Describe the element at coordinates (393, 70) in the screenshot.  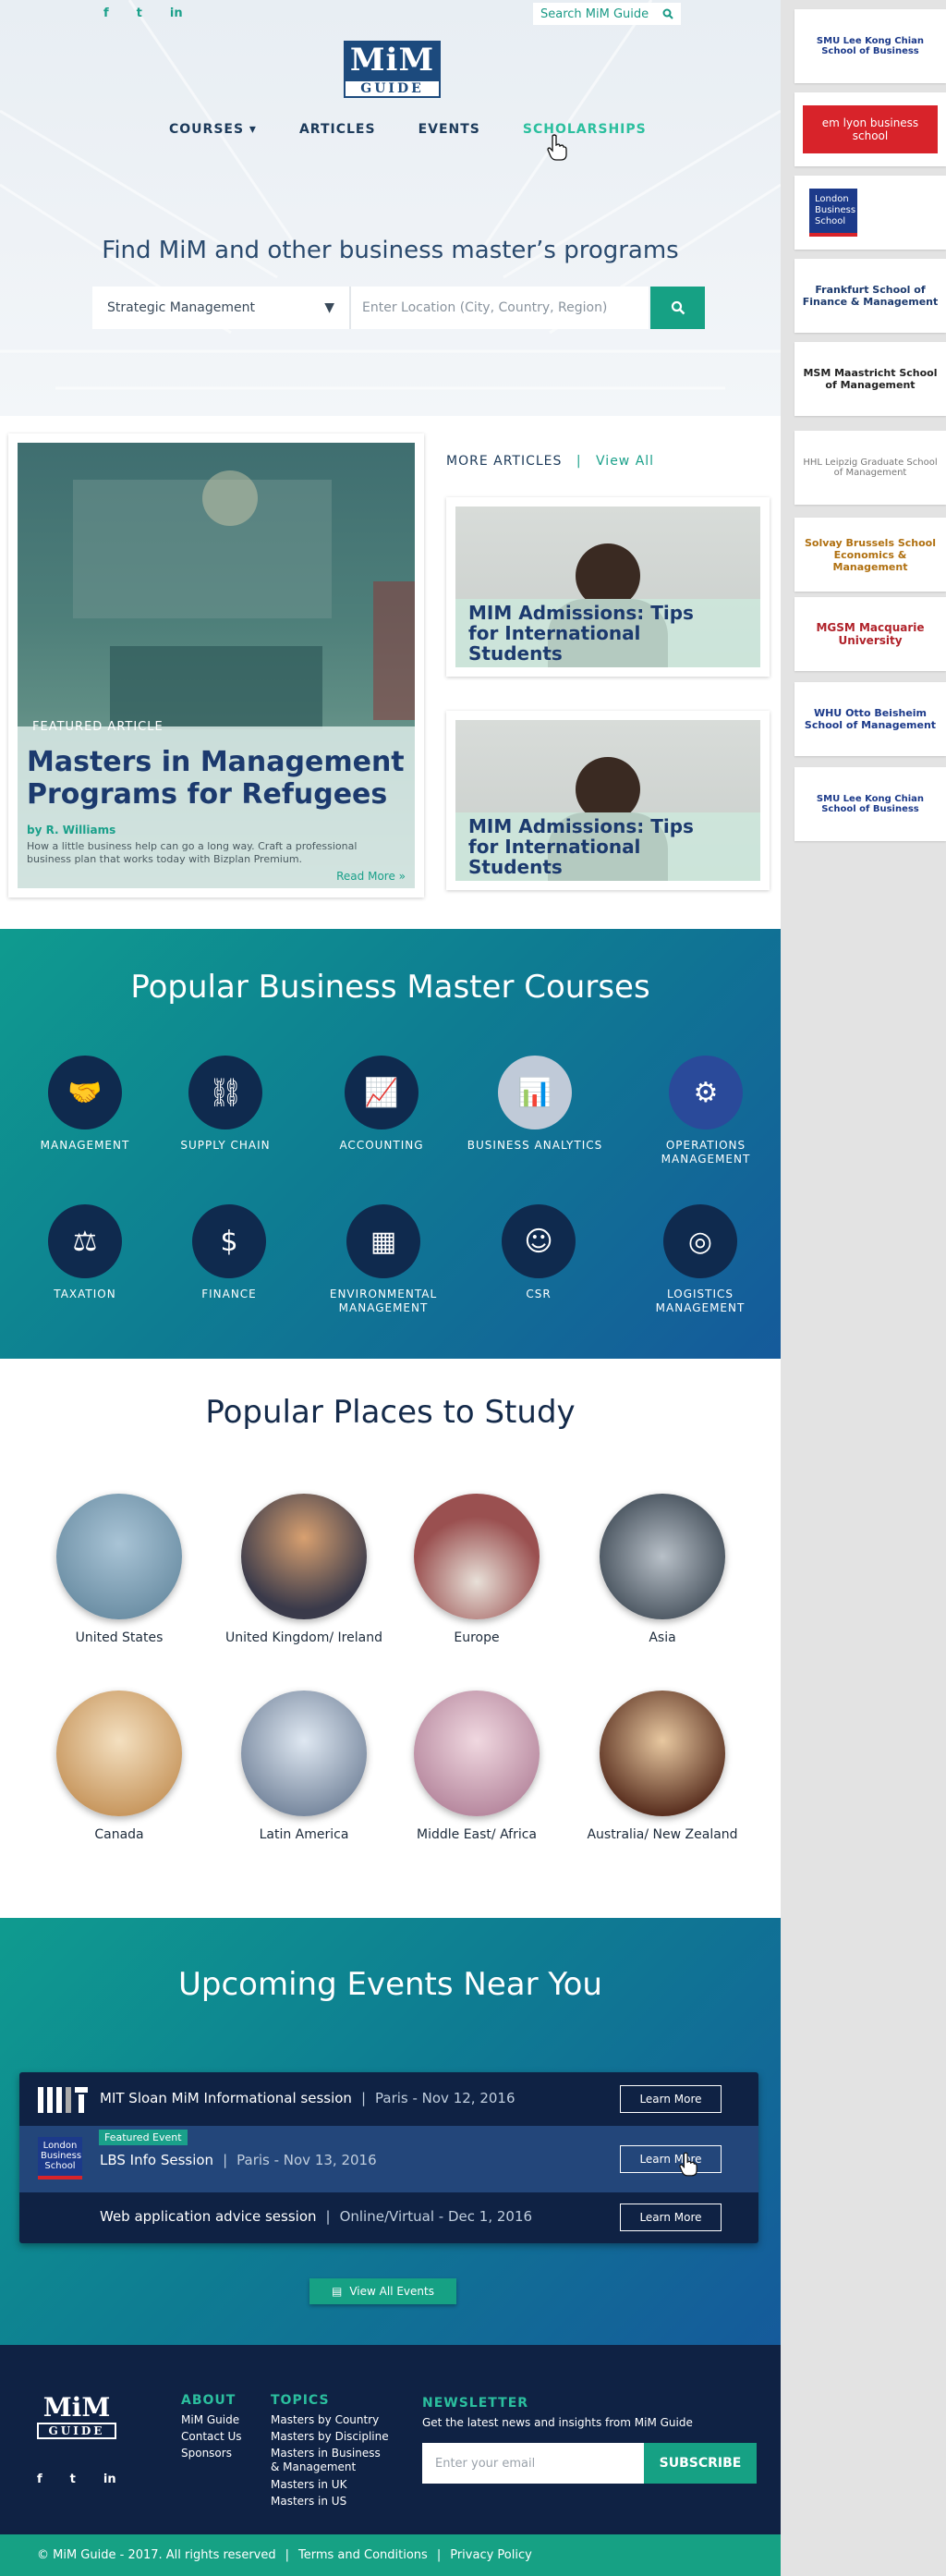
I see `site-logo: MiM GUIDE` at that location.